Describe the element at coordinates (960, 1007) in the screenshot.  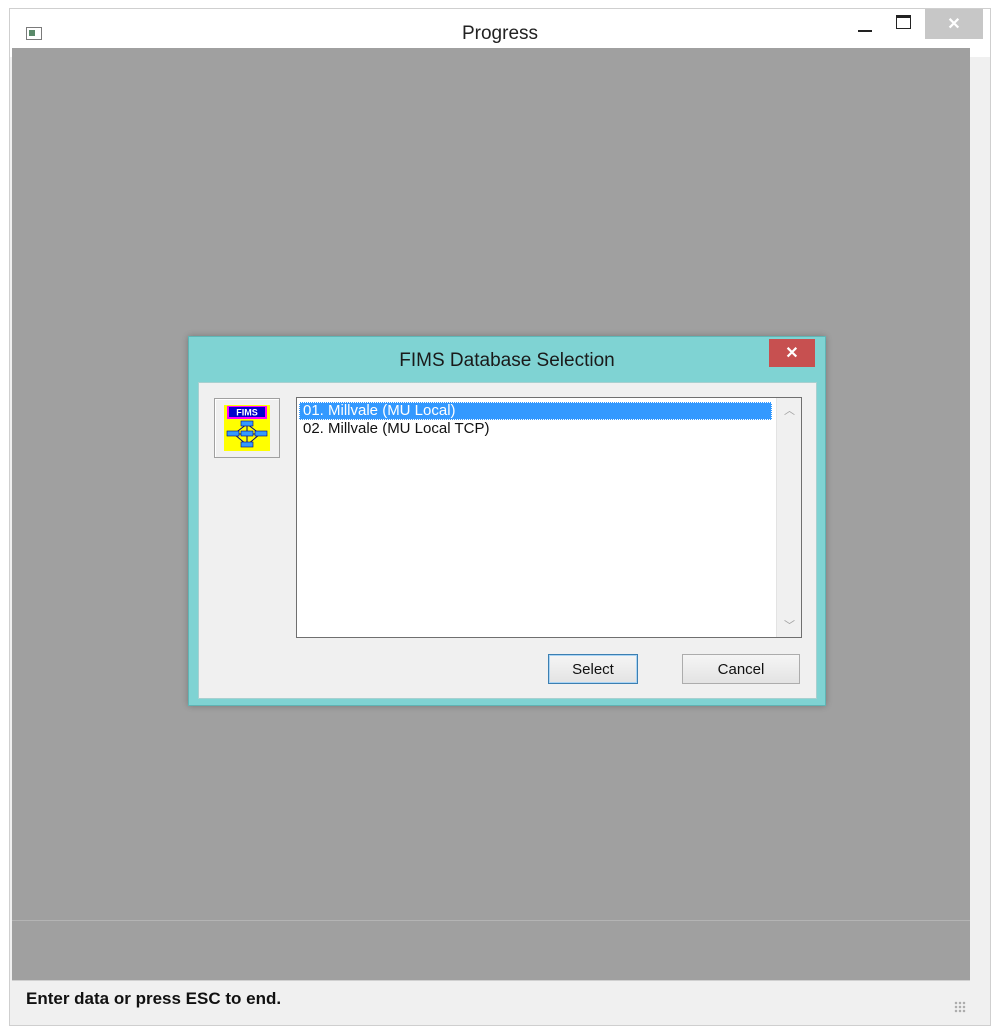
I see `resize-grip-icon` at that location.